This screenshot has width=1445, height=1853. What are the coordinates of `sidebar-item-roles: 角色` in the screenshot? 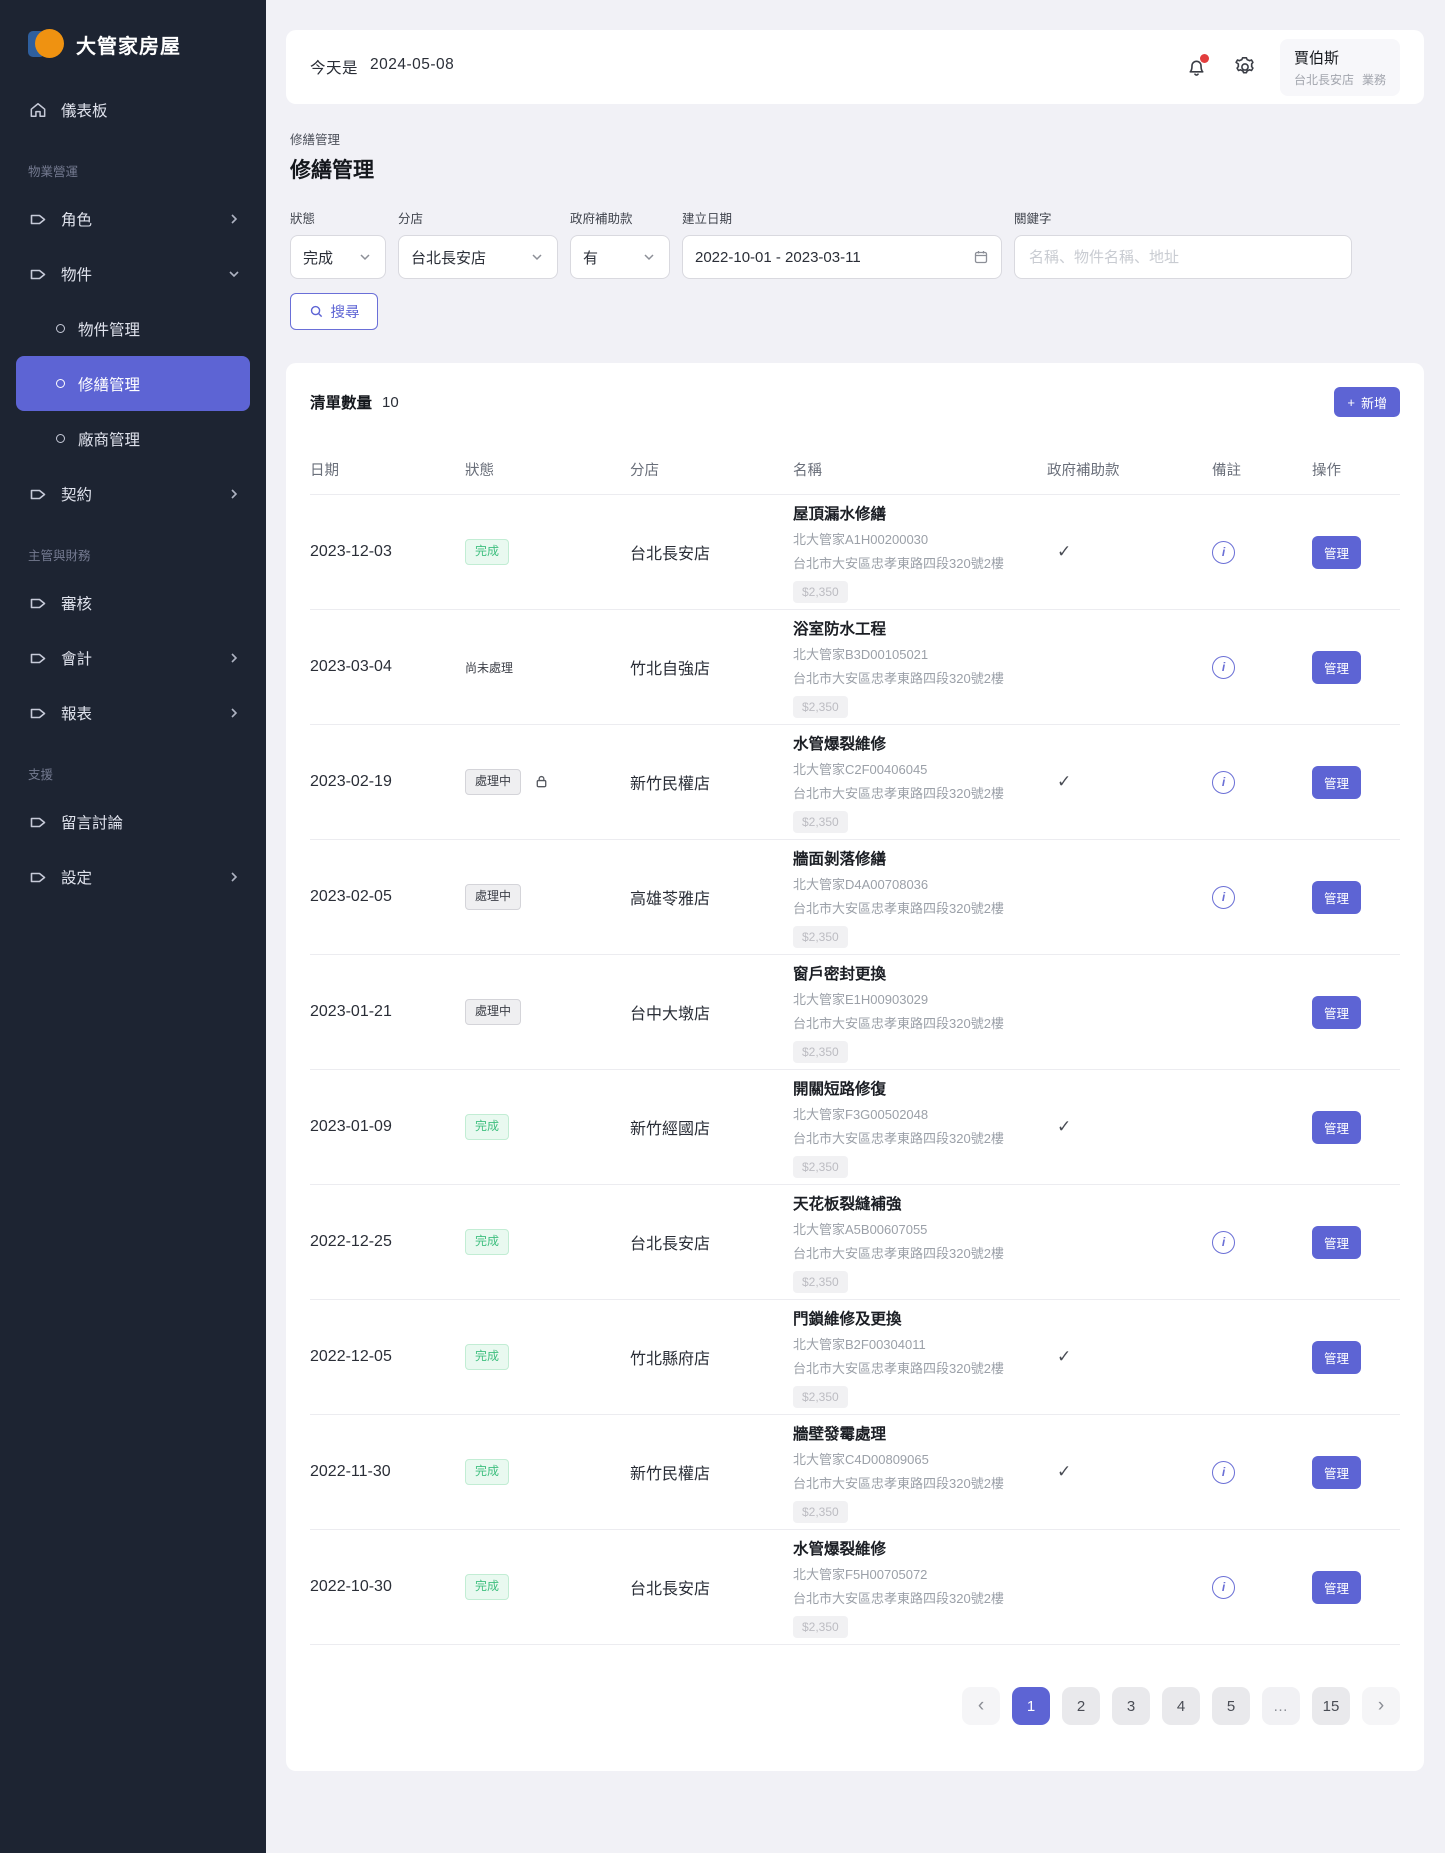 It's located at (133, 218).